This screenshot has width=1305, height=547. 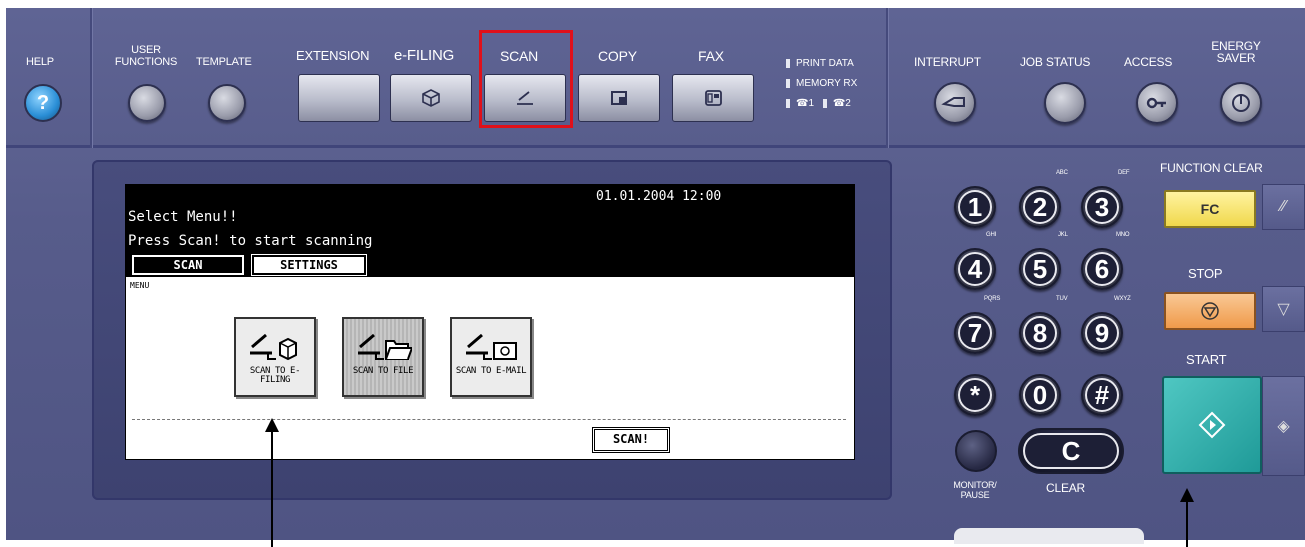 I want to click on mno-label: MNO, so click(x=1123, y=235).